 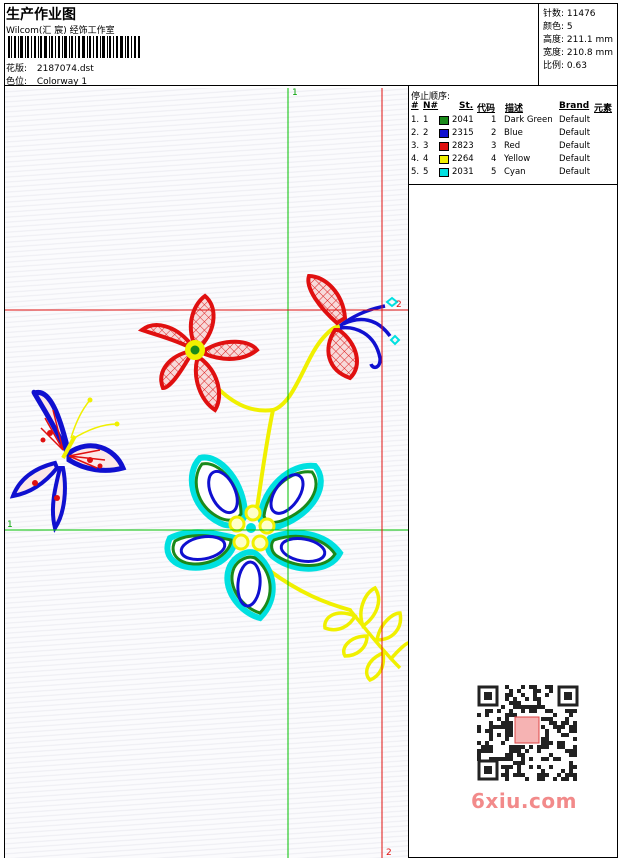 What do you see at coordinates (603, 109) in the screenshot?
I see `col-header-element: 元素` at bounding box center [603, 109].